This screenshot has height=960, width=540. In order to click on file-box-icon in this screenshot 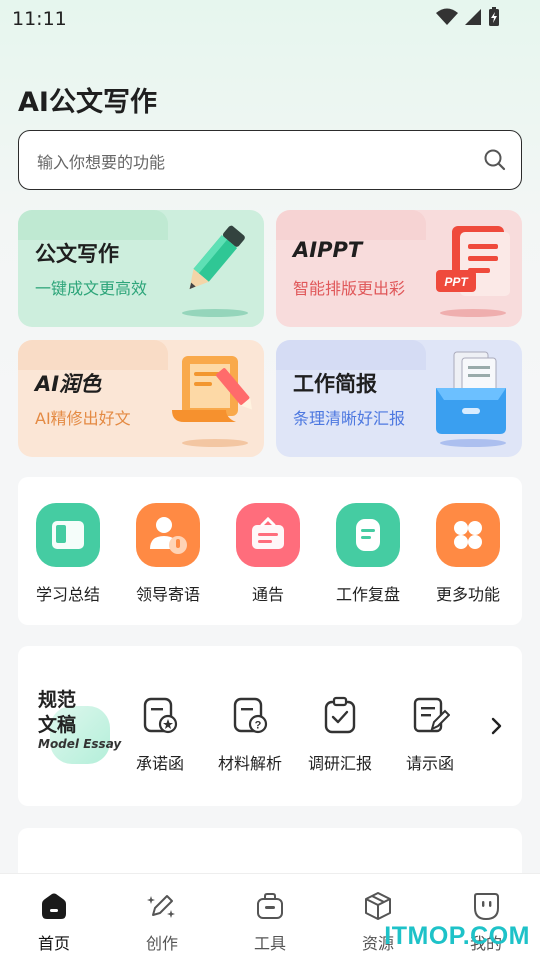, I will do `click(471, 392)`.